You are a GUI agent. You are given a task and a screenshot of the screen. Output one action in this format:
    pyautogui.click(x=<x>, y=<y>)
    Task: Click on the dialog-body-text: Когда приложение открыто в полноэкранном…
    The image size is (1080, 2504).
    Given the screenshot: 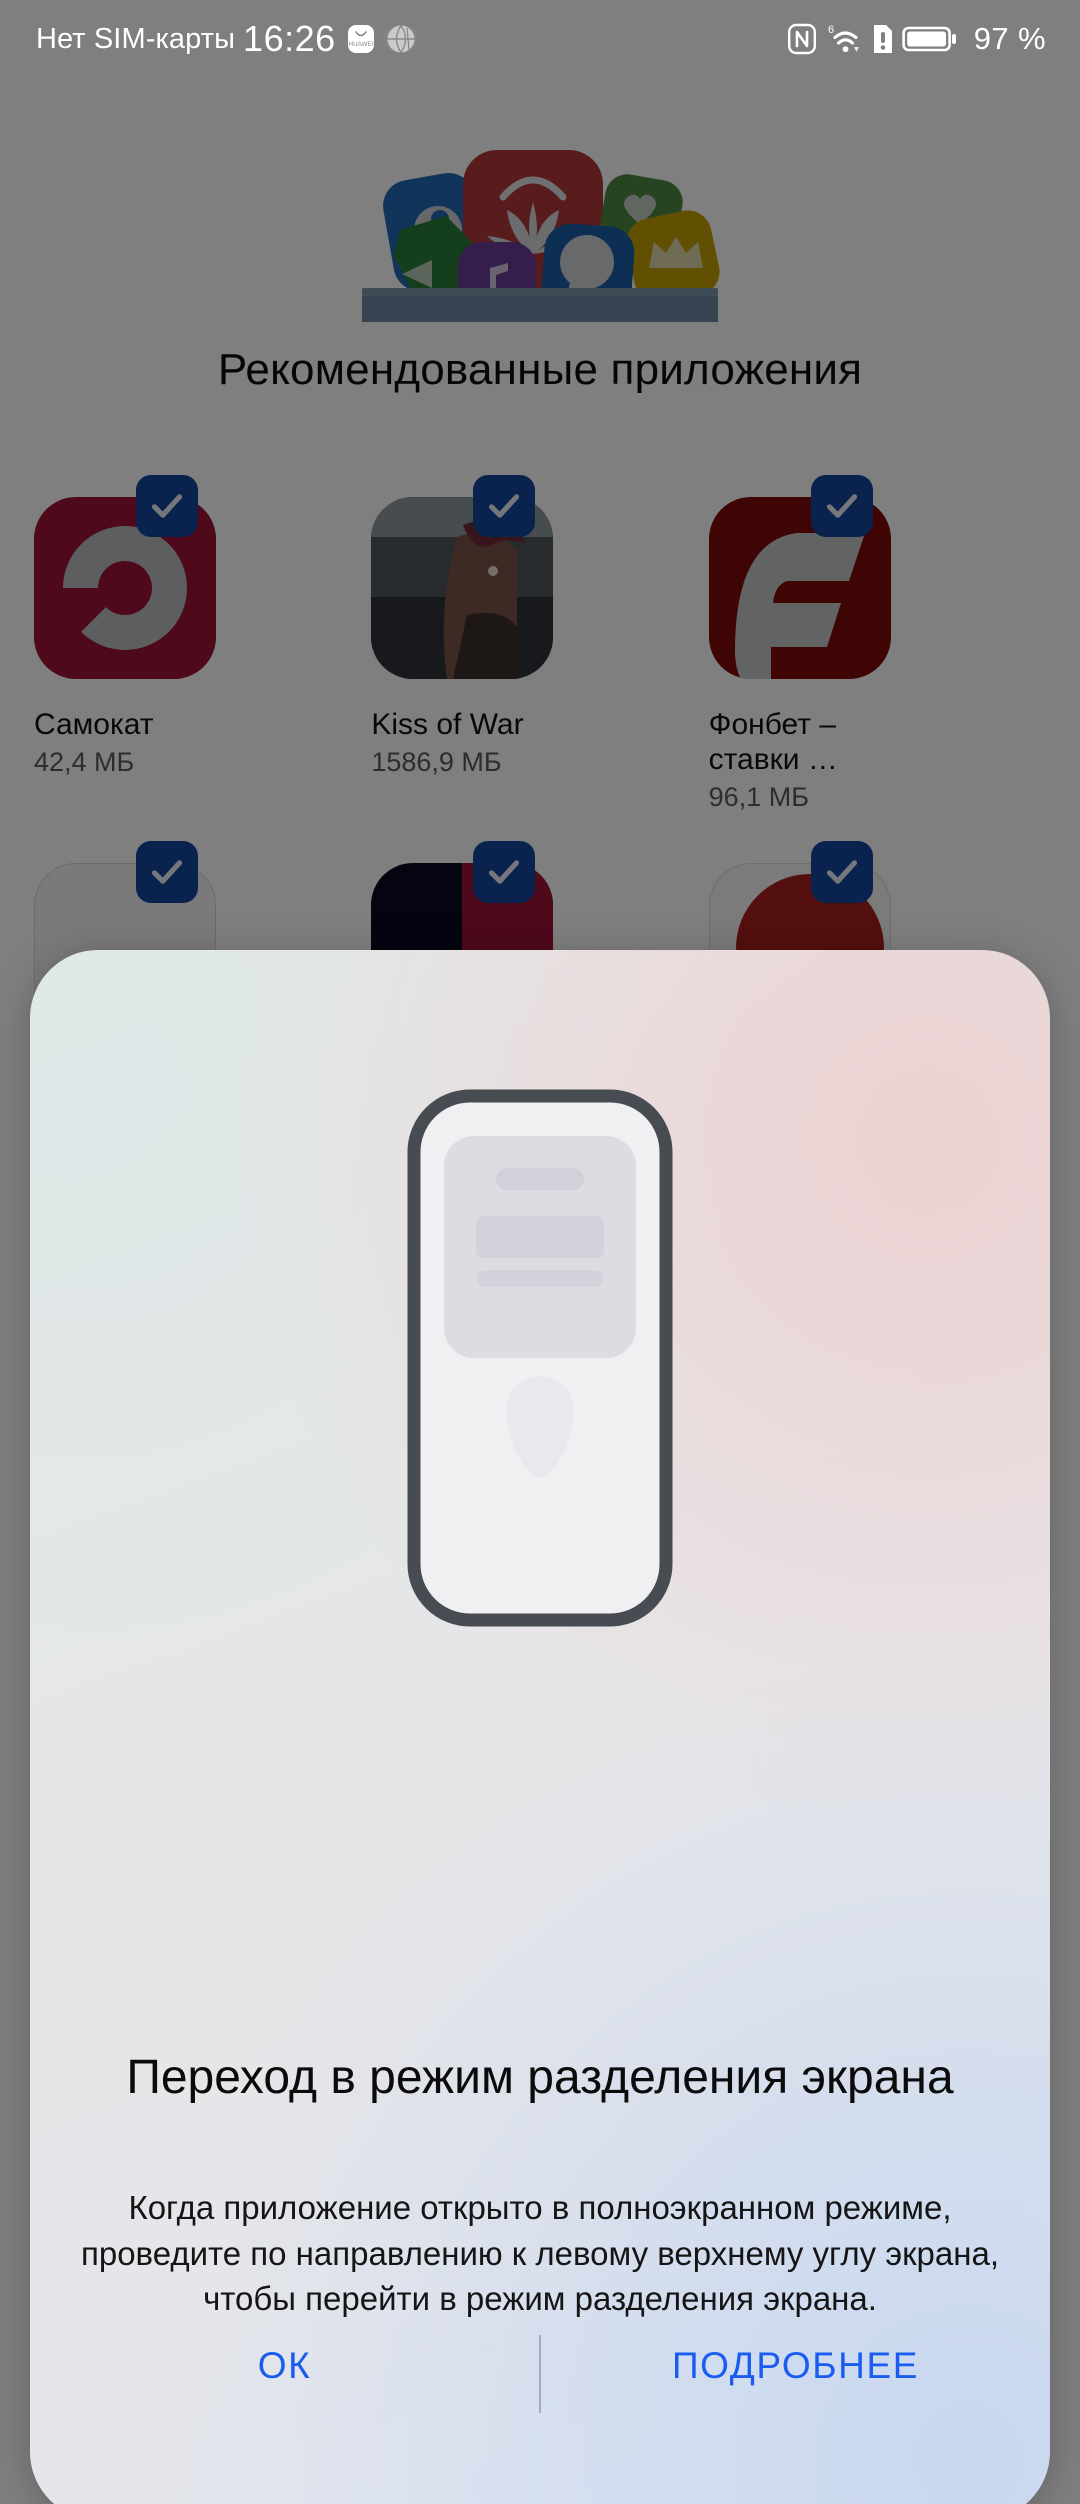 What is the action you would take?
    pyautogui.click(x=540, y=2253)
    